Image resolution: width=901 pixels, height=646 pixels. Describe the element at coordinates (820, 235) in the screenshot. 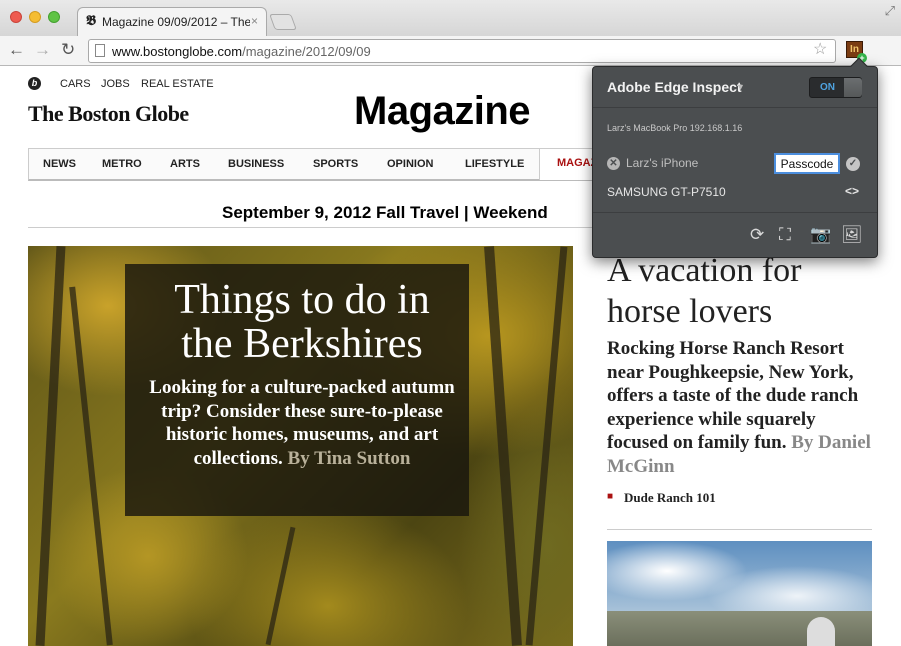

I see `camera-icon: 📷` at that location.